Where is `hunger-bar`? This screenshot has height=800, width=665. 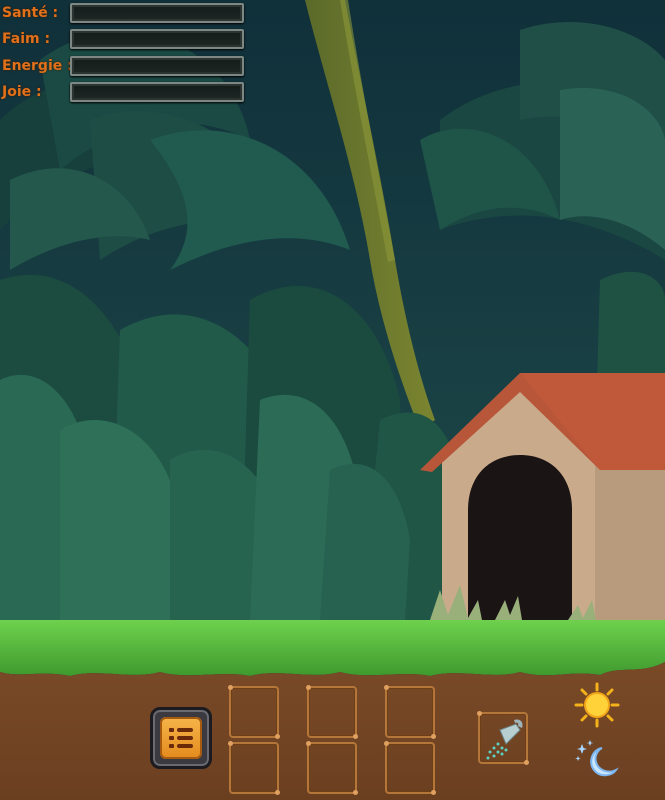
hunger-bar is located at coordinates (157, 39).